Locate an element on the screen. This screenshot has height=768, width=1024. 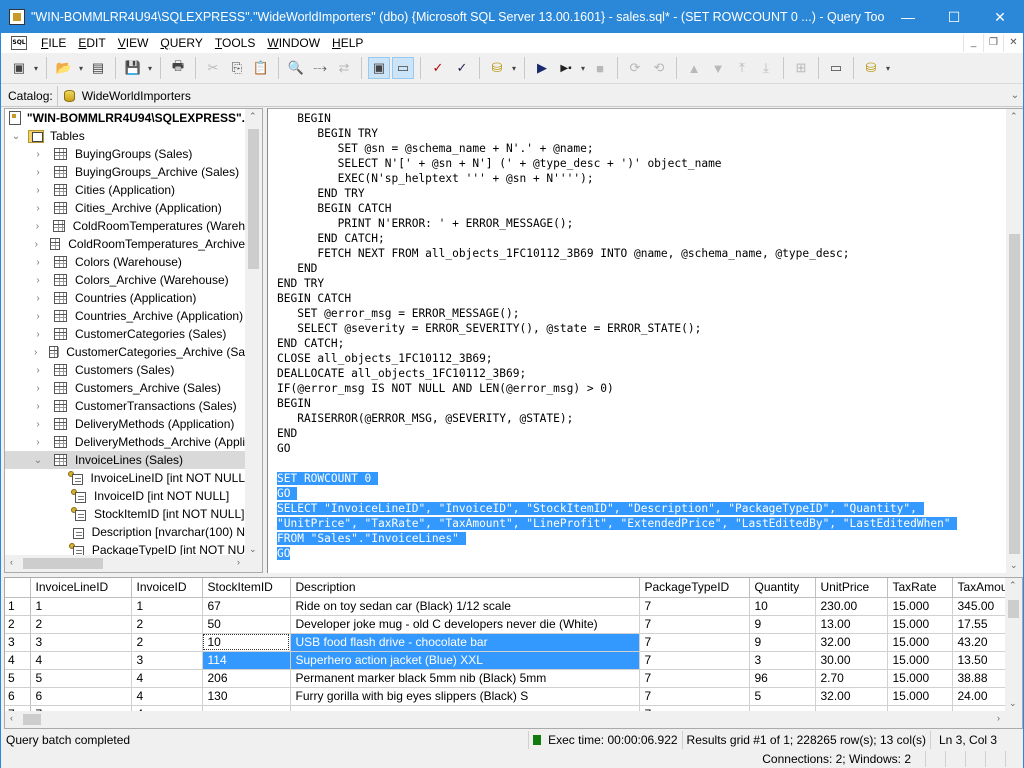
scroll-left-icon: ‹ is located at coordinates (11, 718).